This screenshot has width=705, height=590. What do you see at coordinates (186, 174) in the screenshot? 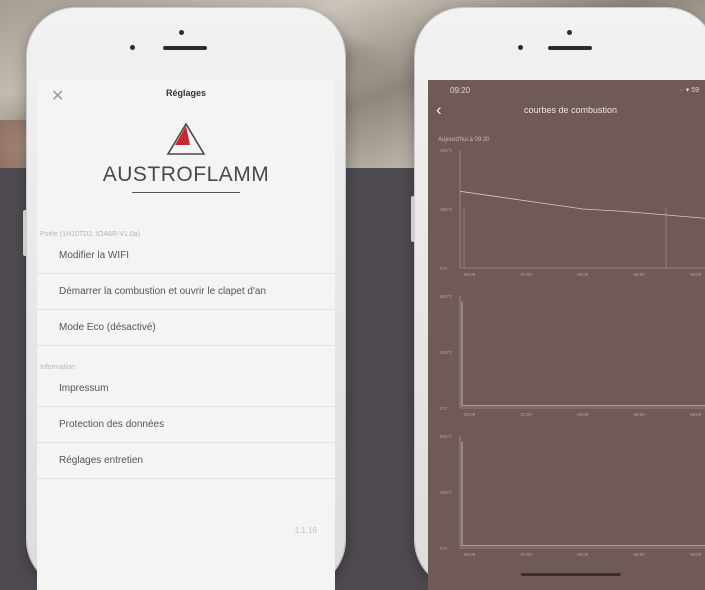
I see `brand-wordmark: AUSTROFLAMM` at bounding box center [186, 174].